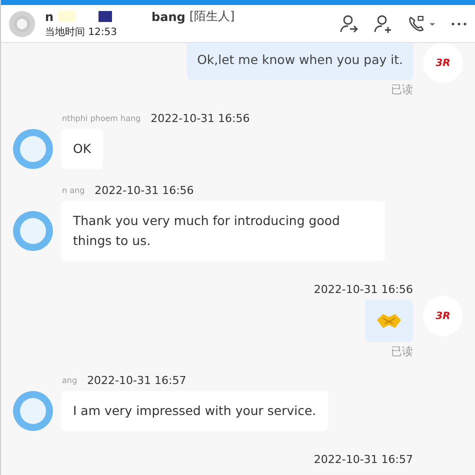  Describe the element at coordinates (70, 380) in the screenshot. I see `sender-name: ang` at that location.